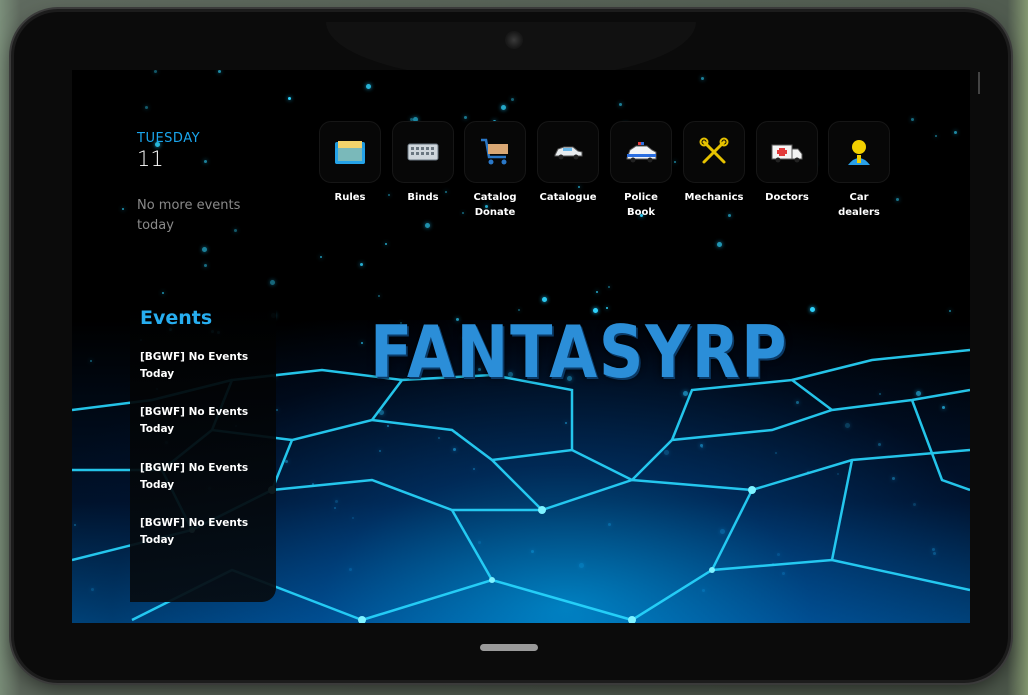 This screenshot has width=1028, height=695. I want to click on day-number: 11, so click(150, 159).